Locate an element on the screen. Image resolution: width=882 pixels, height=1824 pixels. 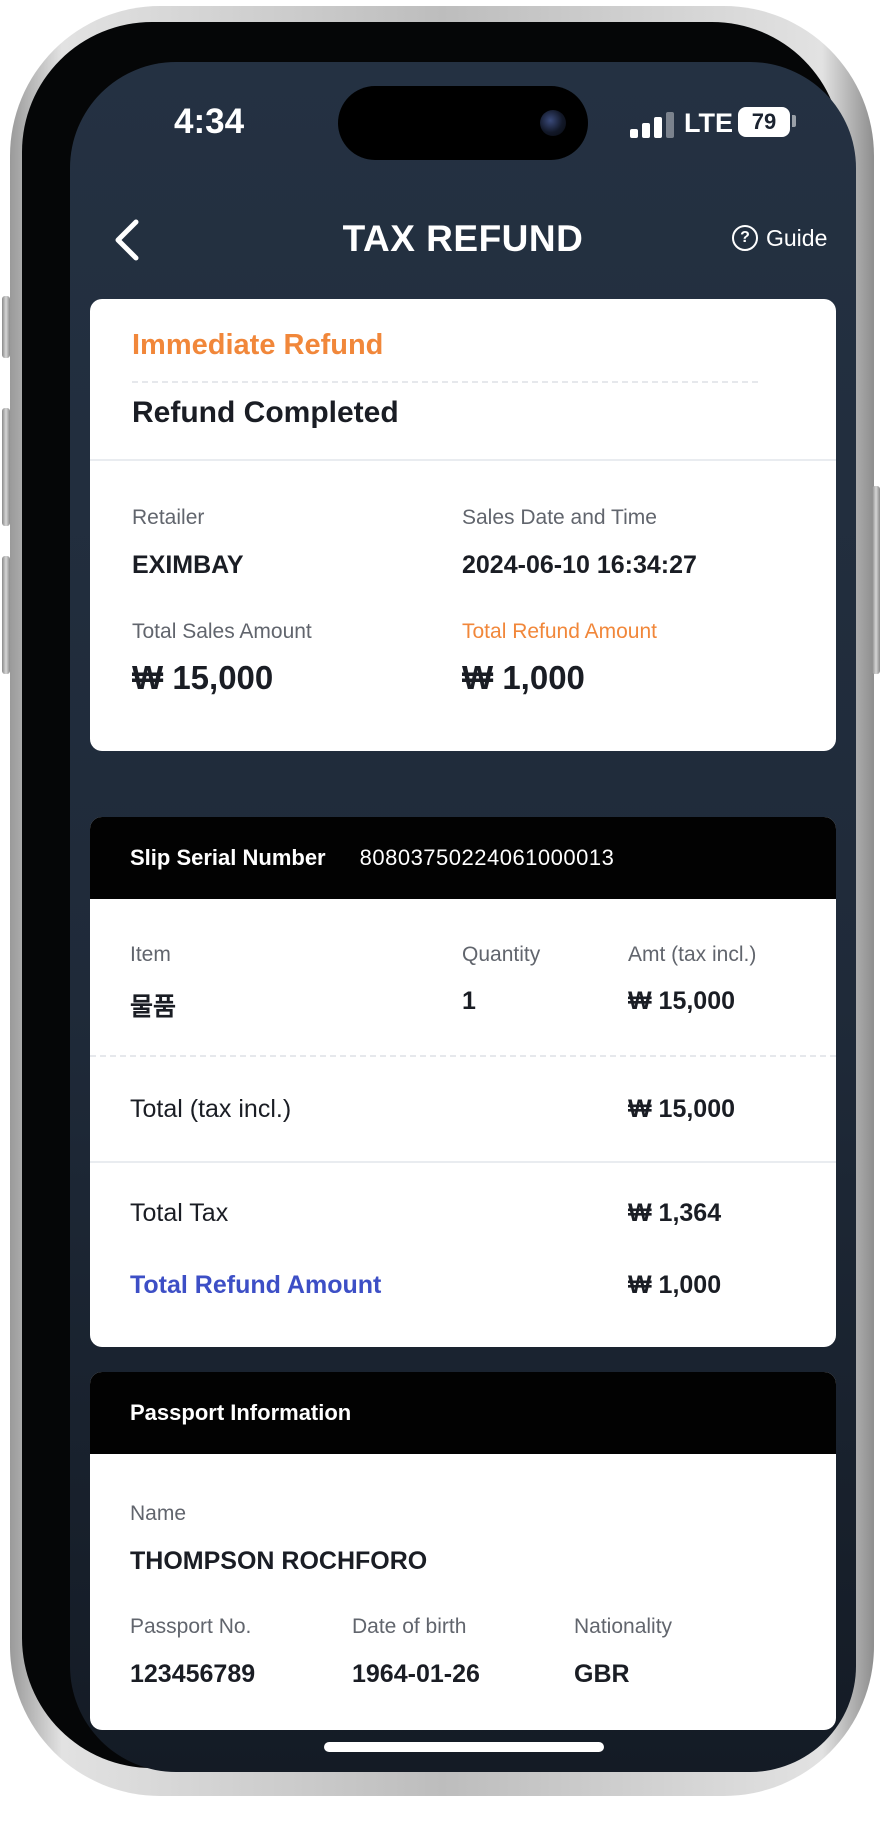
power-button is located at coordinates (876, 580).